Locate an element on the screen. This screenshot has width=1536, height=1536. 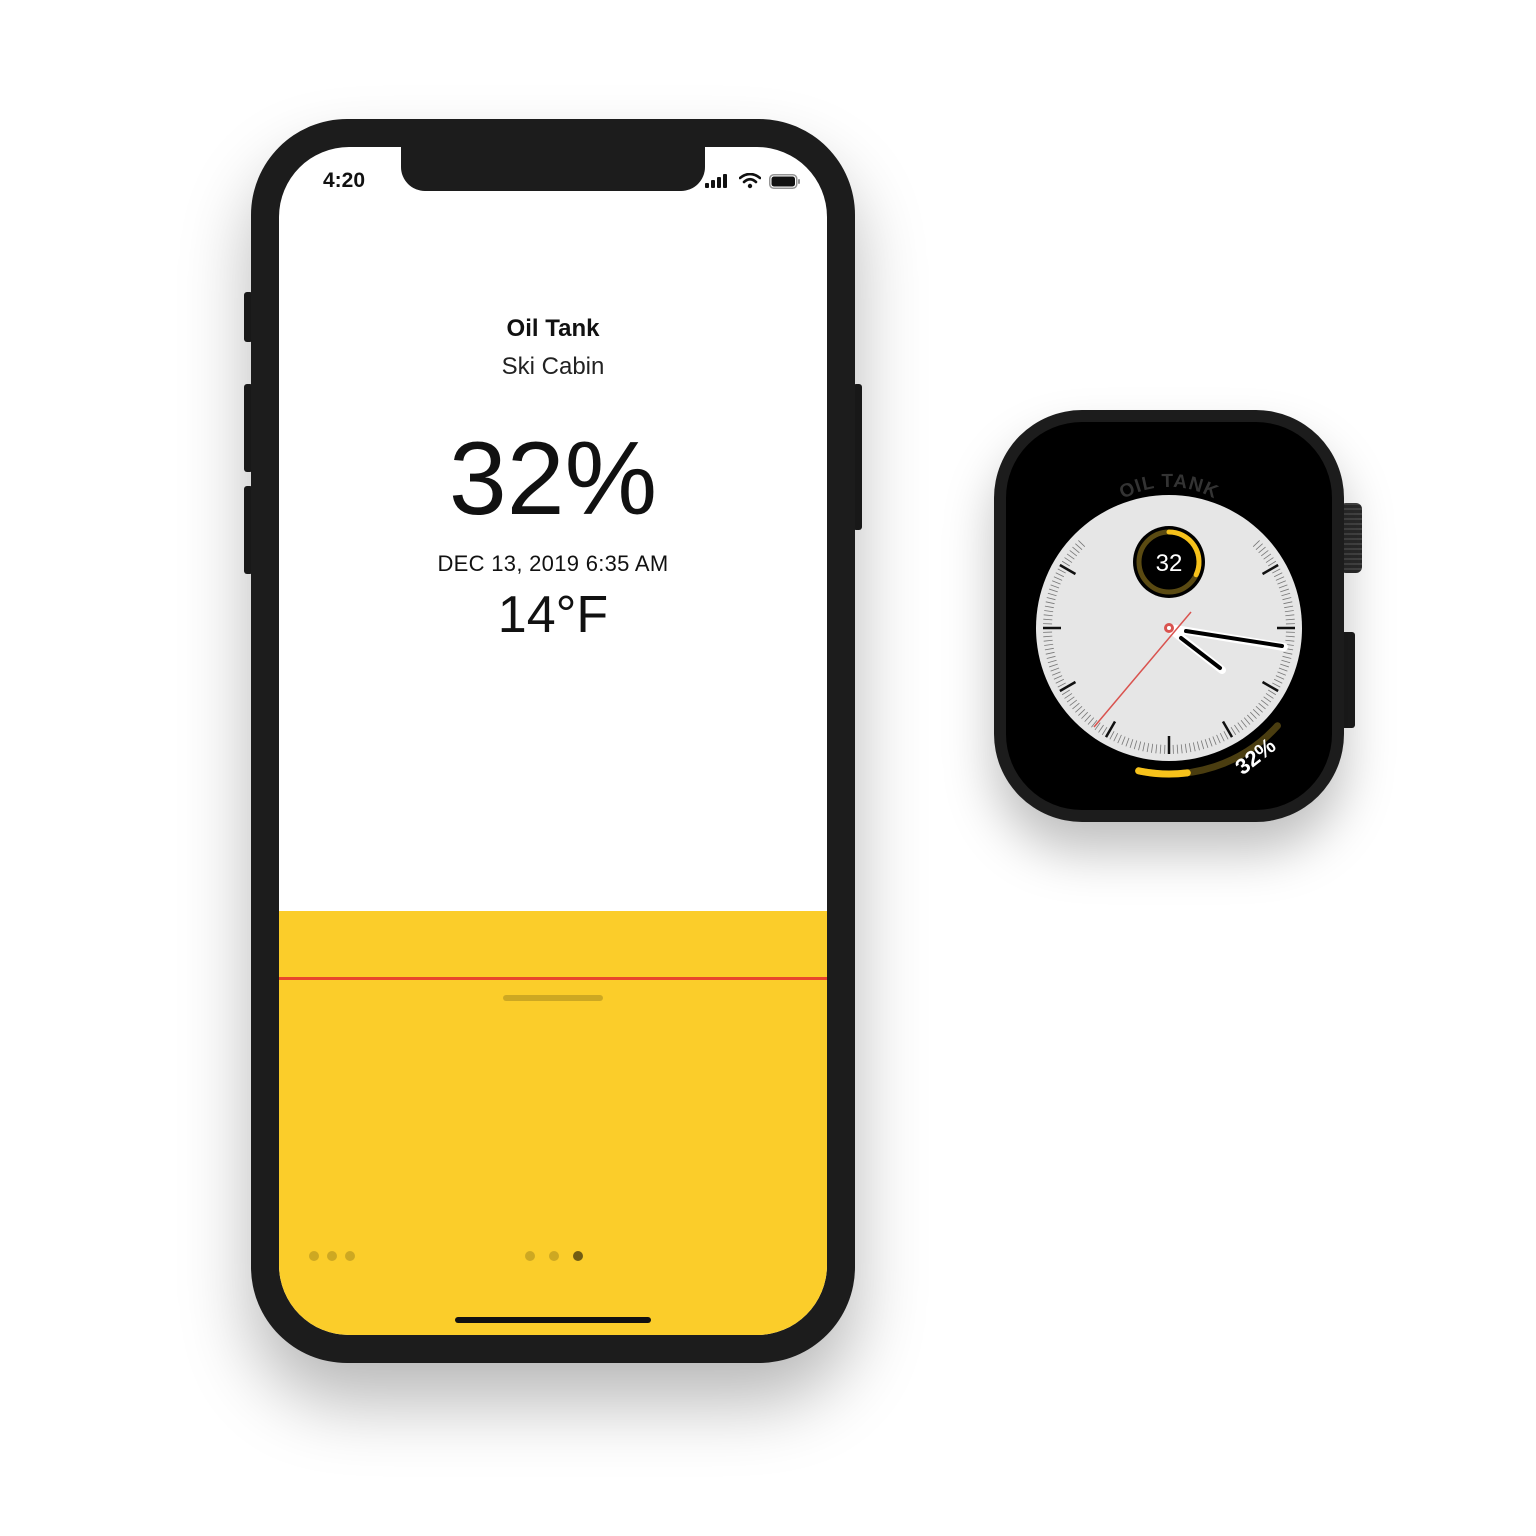
tank-level-fill is located at coordinates (553, 1123).